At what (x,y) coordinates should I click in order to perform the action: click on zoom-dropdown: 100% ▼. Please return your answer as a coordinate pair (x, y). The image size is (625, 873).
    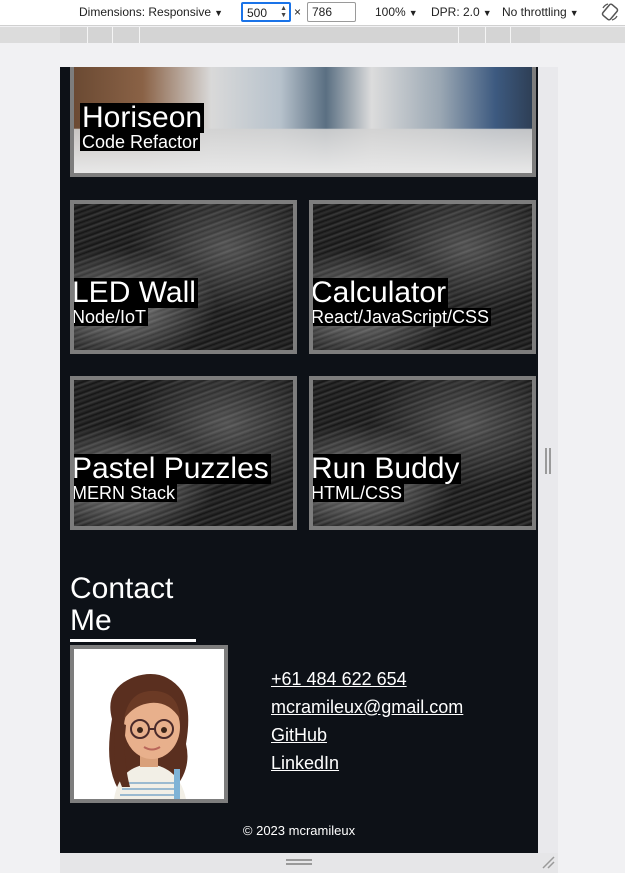
    Looking at the image, I should click on (396, 12).